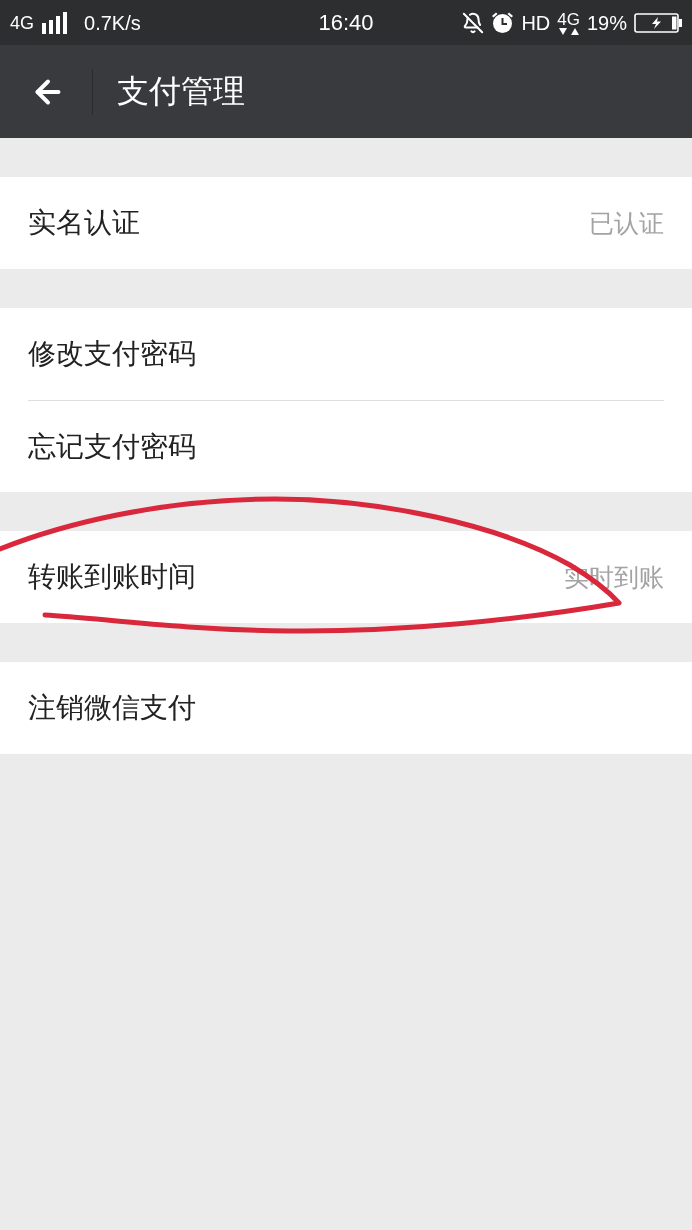  Describe the element at coordinates (84, 223) in the screenshot. I see `row-label: 实名认证` at that location.